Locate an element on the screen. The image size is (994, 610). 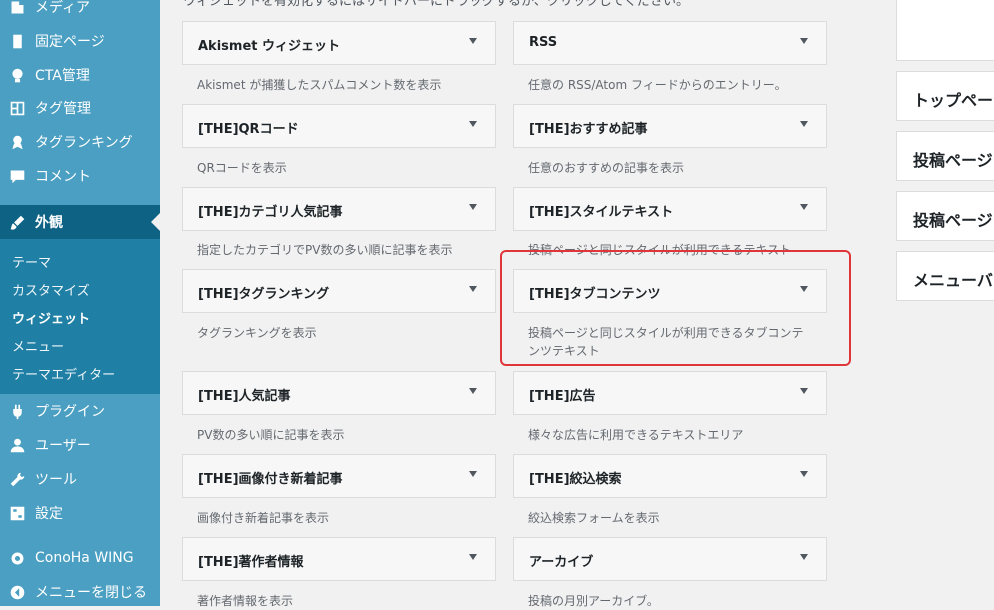
widget-description: 絞込検索フォームを表示 is located at coordinates (594, 518).